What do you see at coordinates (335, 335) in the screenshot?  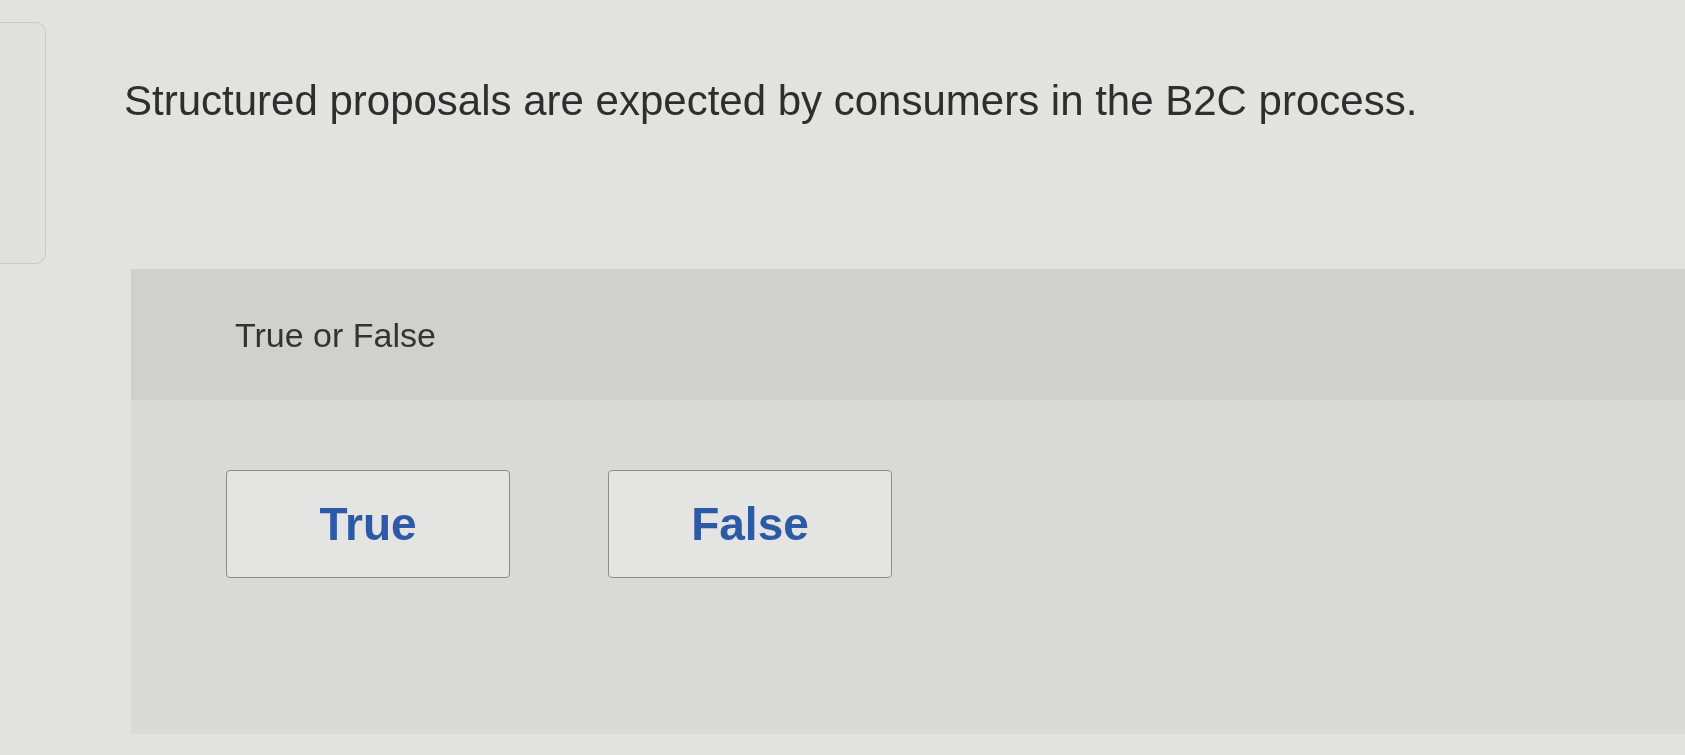 I see `prompt-text: True or False` at bounding box center [335, 335].